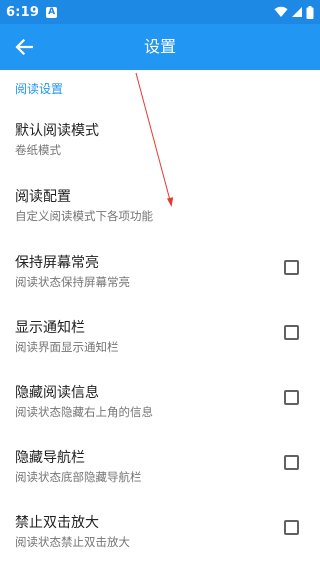 The width and height of the screenshot is (320, 574). What do you see at coordinates (72, 282) in the screenshot?
I see `pref-summary: 阅读状态保持屏幕常亮` at bounding box center [72, 282].